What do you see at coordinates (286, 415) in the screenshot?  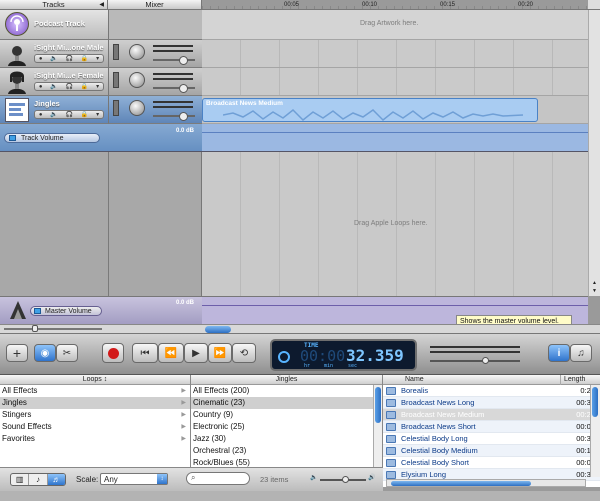 I see `subcategory-item: Country (9)` at bounding box center [286, 415].